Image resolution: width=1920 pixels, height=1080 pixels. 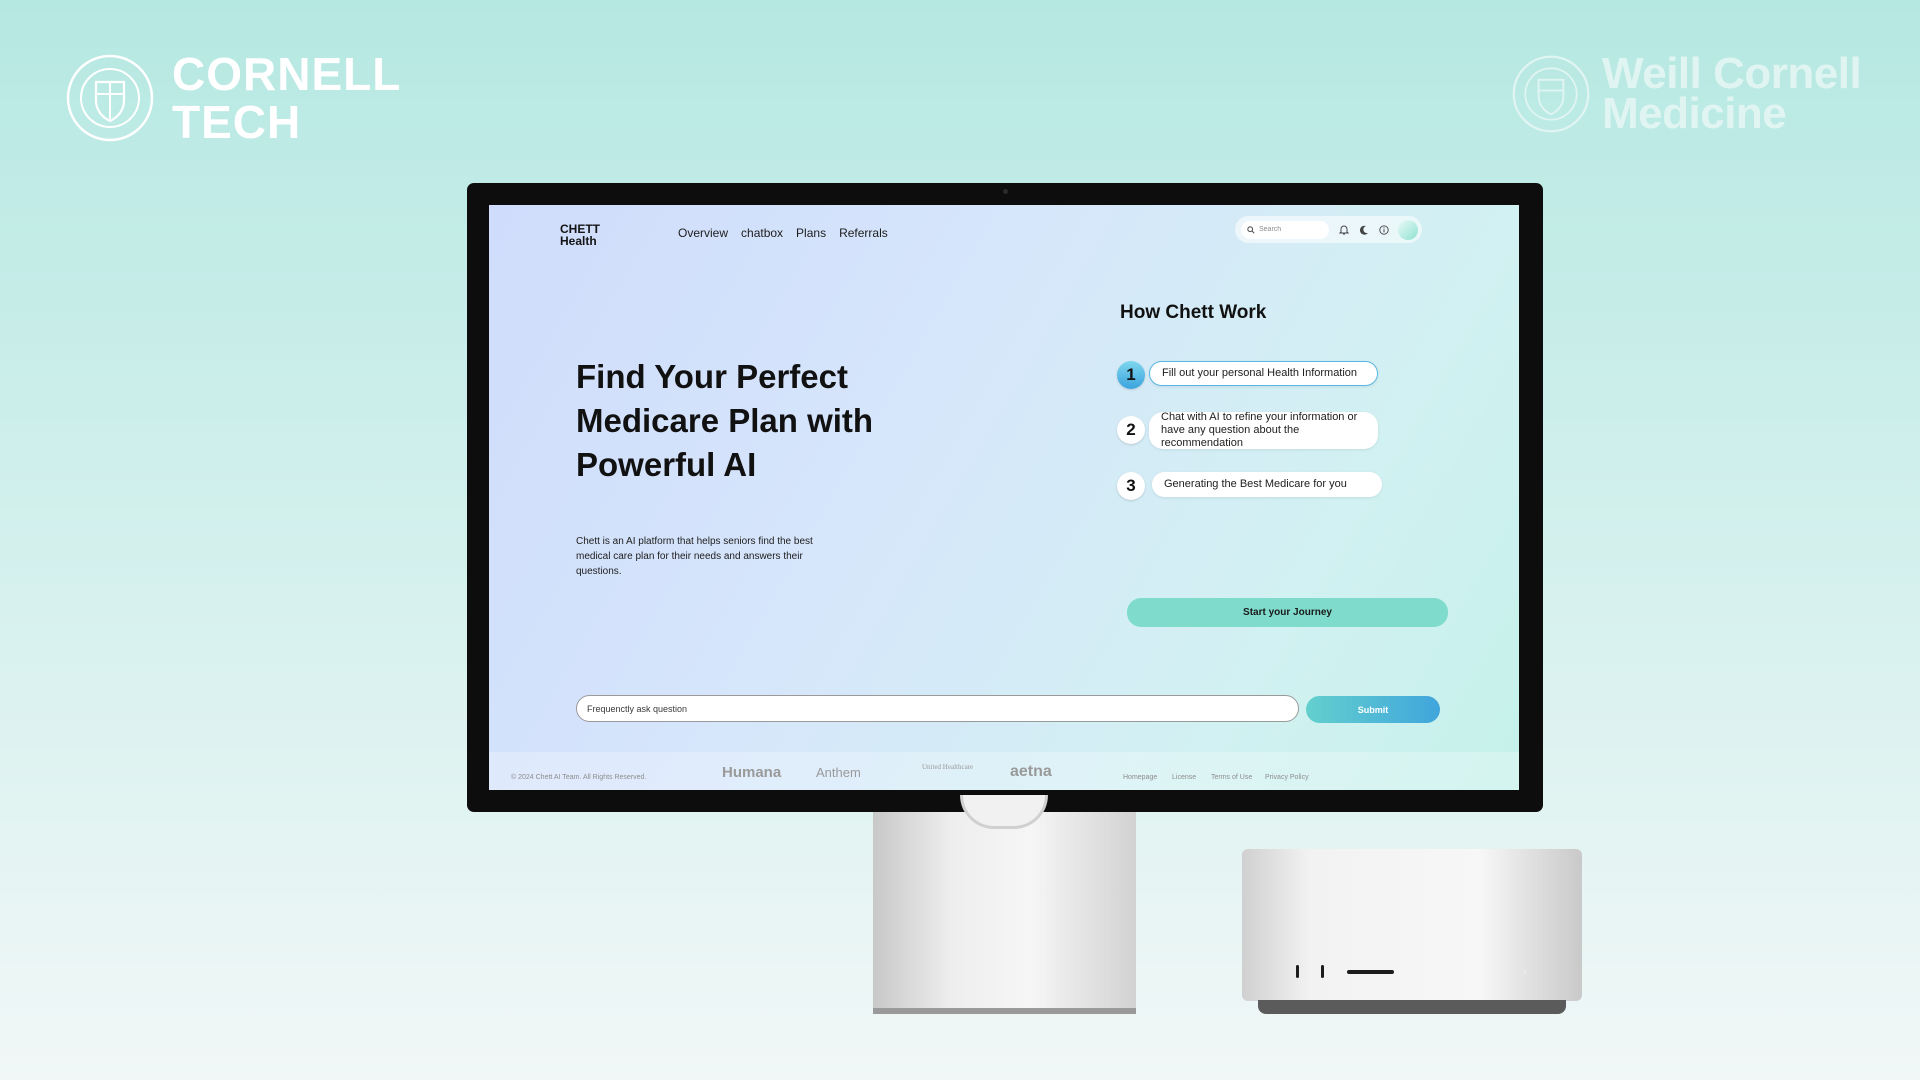 What do you see at coordinates (863, 233) in the screenshot?
I see `nav-referrals: Referrals` at bounding box center [863, 233].